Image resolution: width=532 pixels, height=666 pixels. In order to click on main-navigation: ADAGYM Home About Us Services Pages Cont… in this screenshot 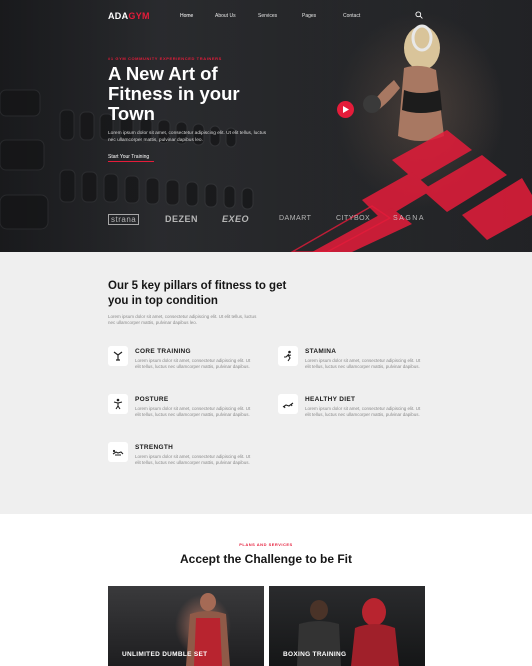, I will do `click(266, 16)`.